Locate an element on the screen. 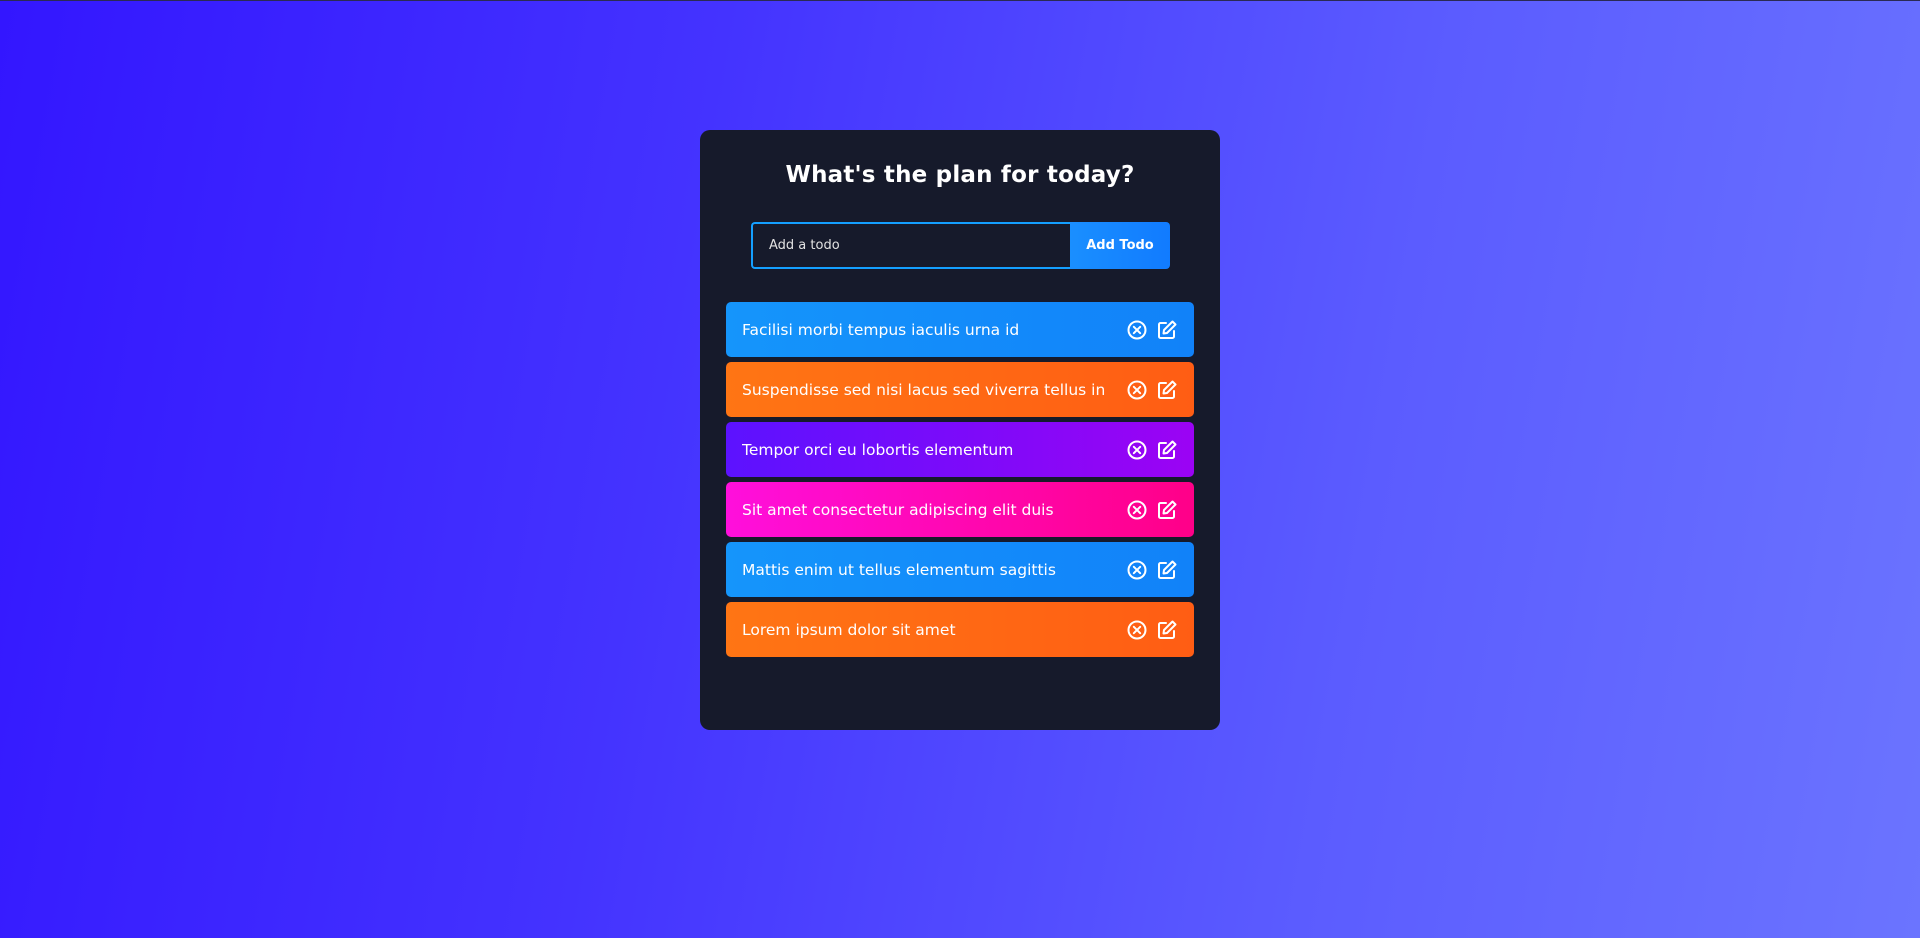  todo-item: Tempor orci eu lobortis elementum is located at coordinates (960, 449).